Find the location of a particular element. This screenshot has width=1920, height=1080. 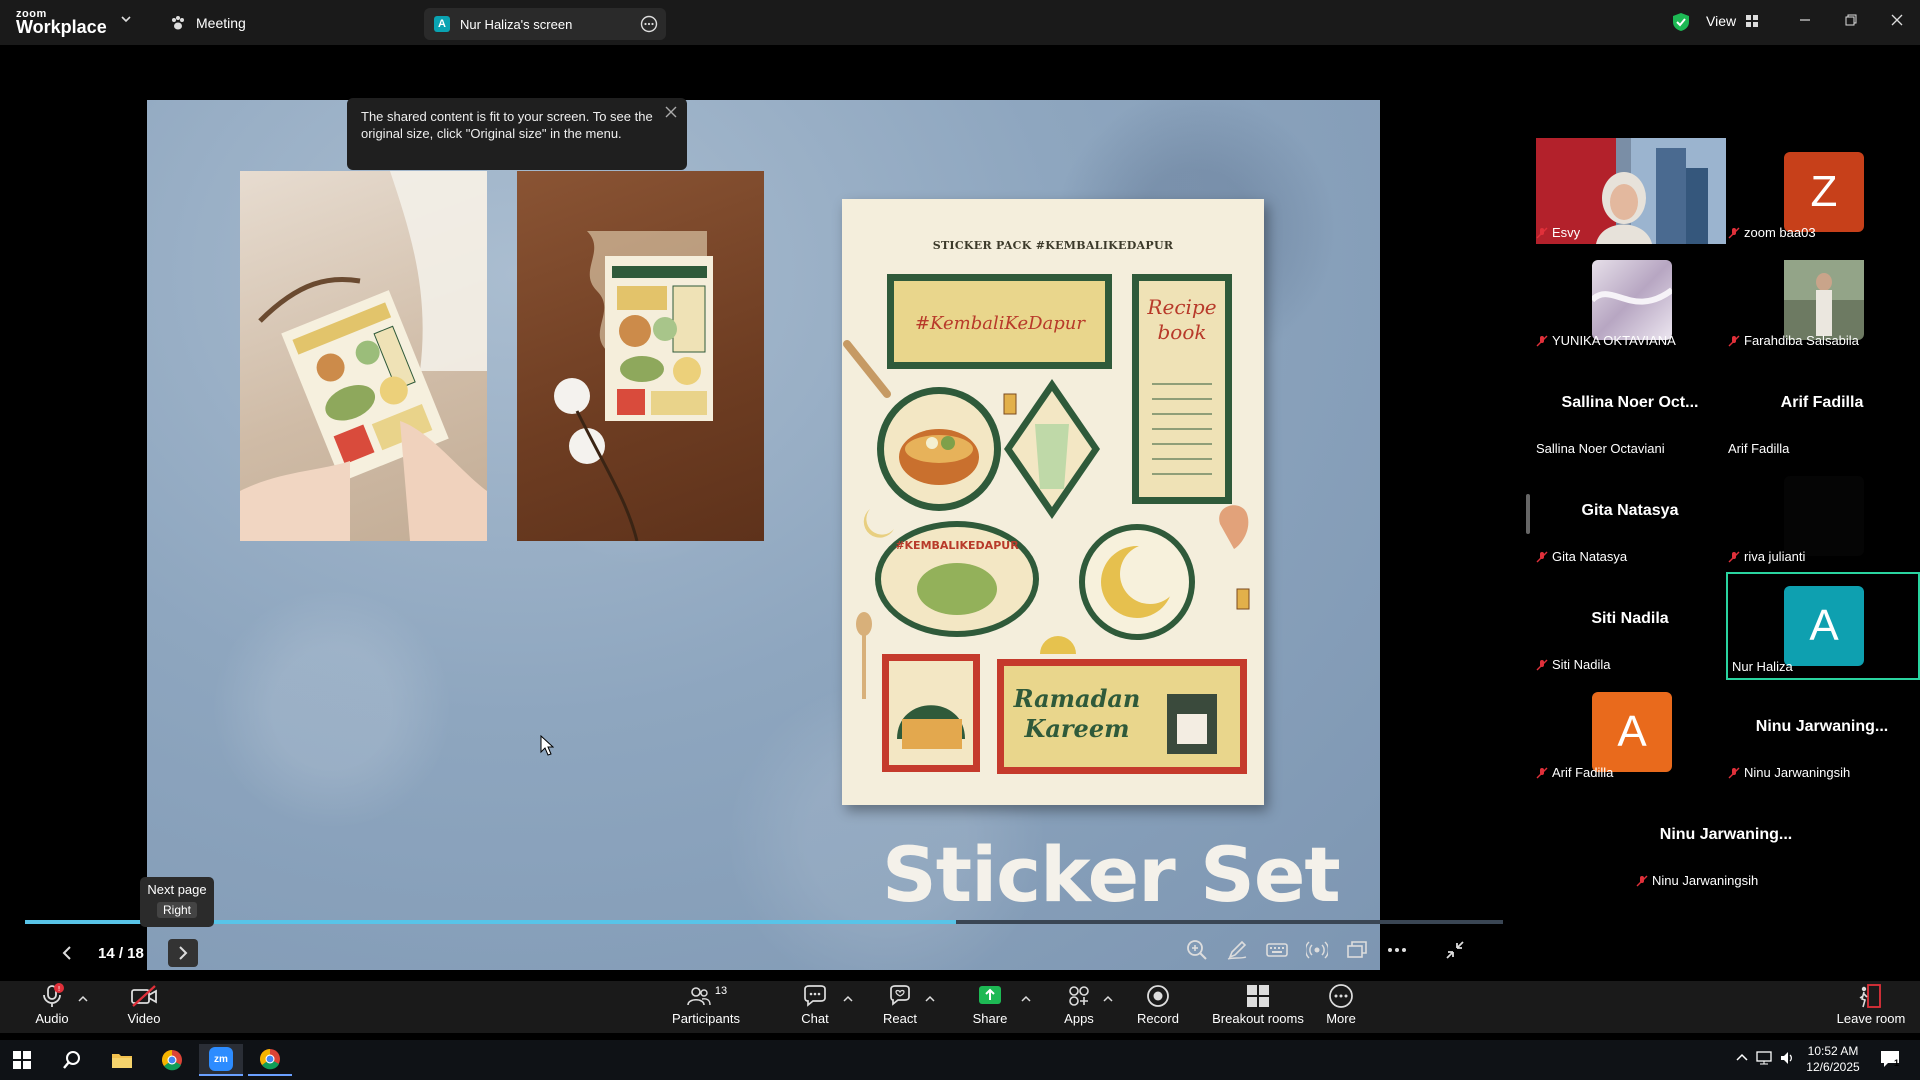

participant-tile: riva julianti is located at coordinates (1822, 515).